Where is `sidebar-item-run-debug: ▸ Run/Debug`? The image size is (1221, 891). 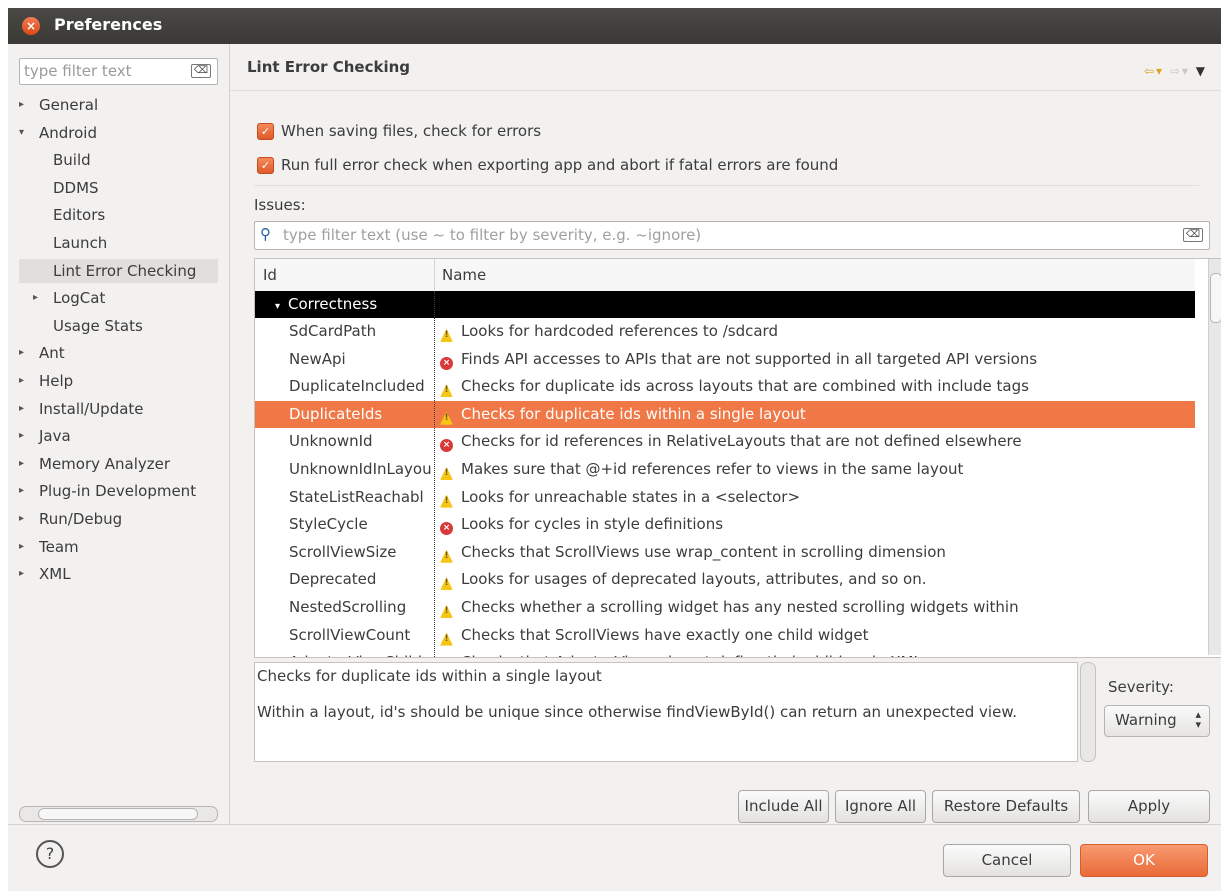 sidebar-item-run-debug: ▸ Run/Debug is located at coordinates (122, 519).